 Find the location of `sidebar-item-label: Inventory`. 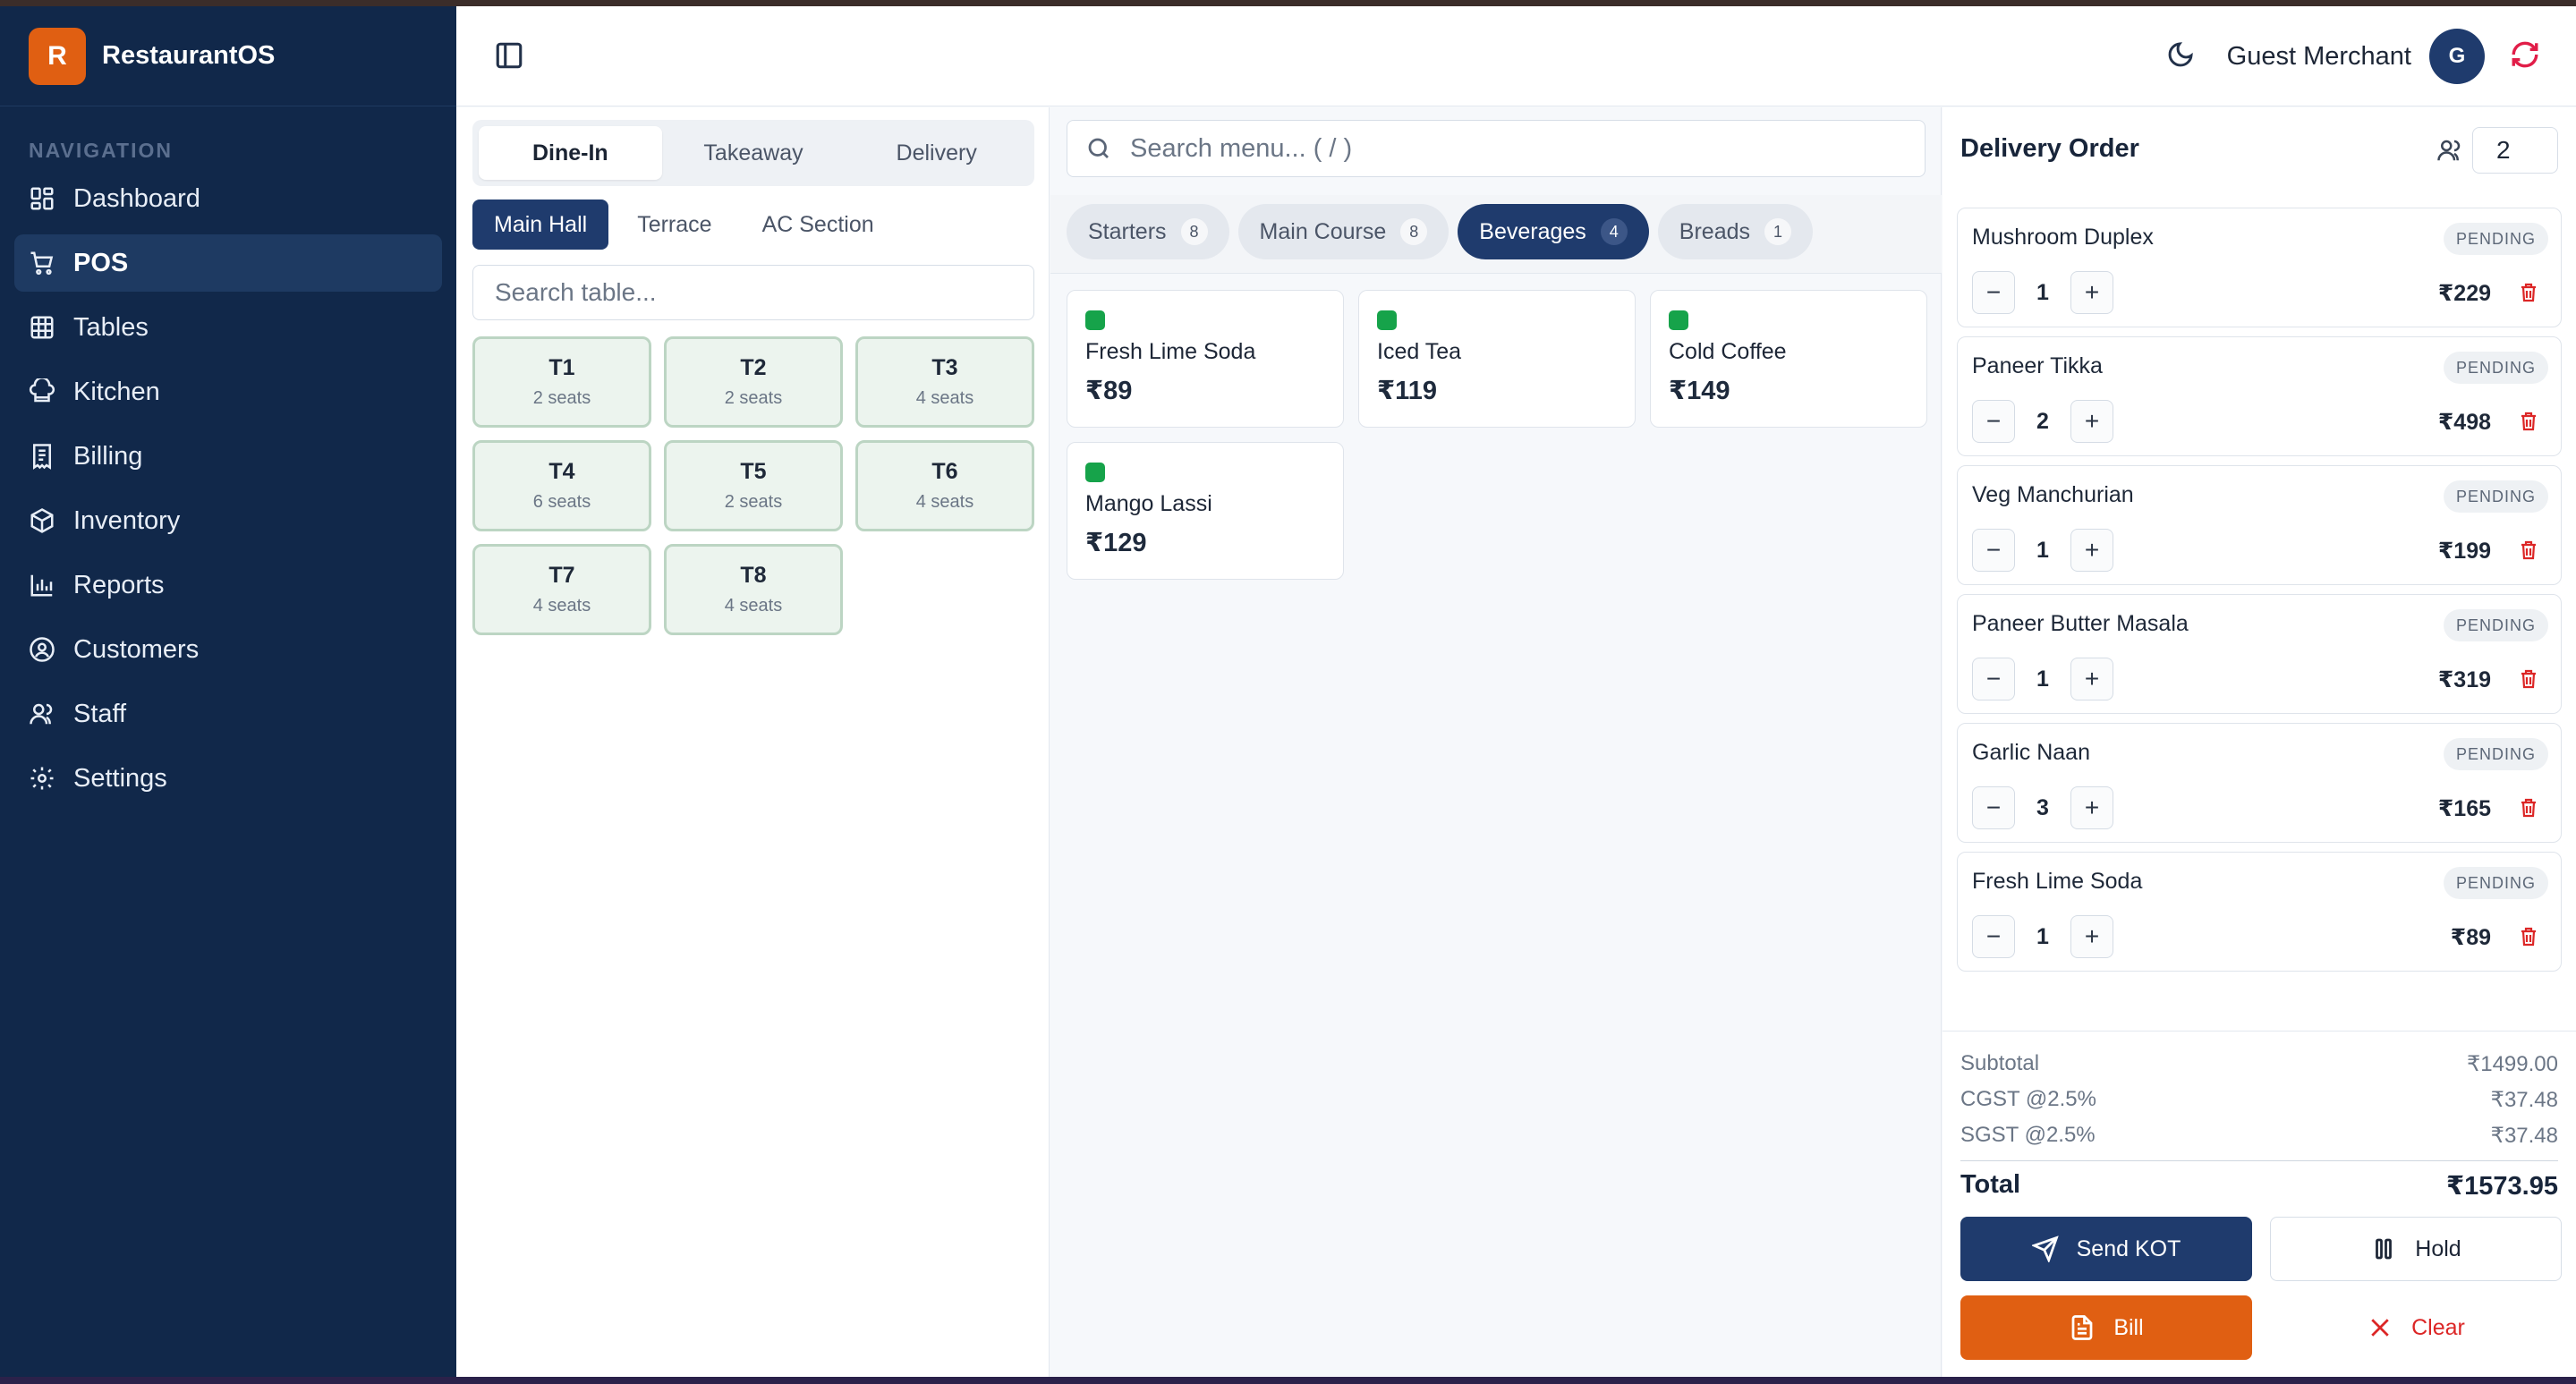

sidebar-item-label: Inventory is located at coordinates (127, 520).